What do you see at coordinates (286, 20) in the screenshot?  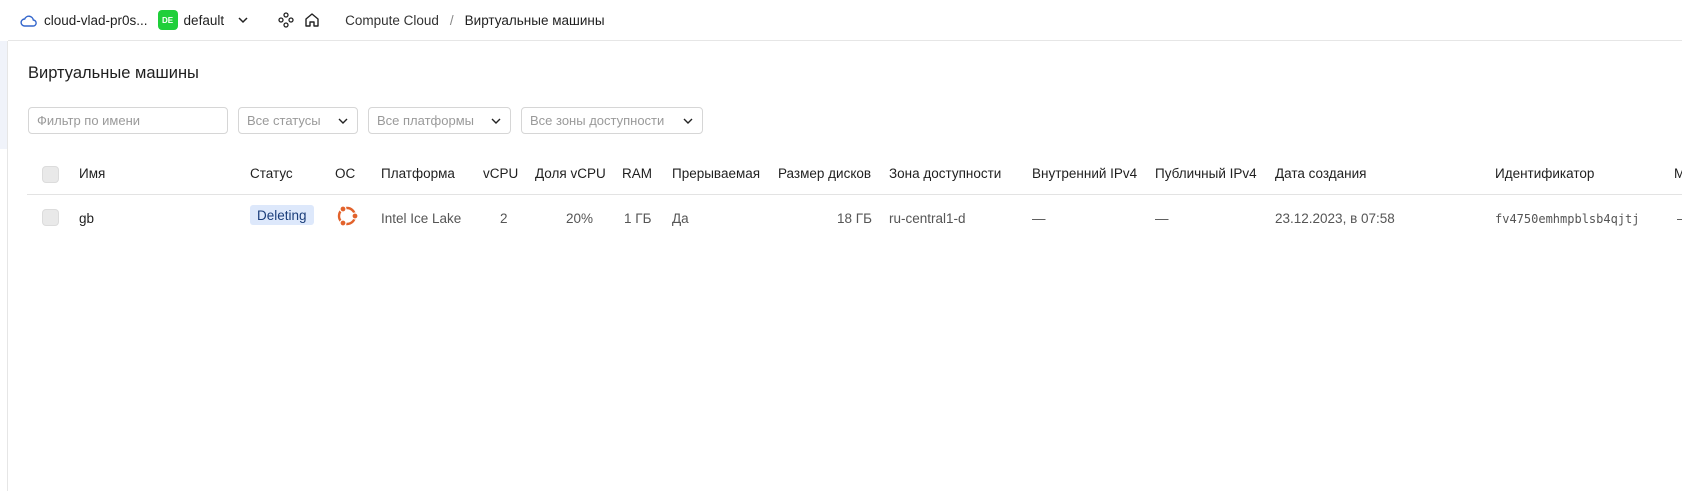 I see `services-icon` at bounding box center [286, 20].